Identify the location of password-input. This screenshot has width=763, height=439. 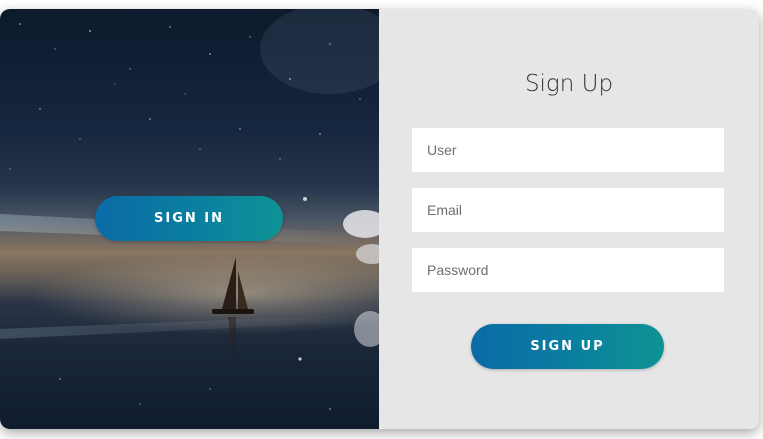
(568, 270).